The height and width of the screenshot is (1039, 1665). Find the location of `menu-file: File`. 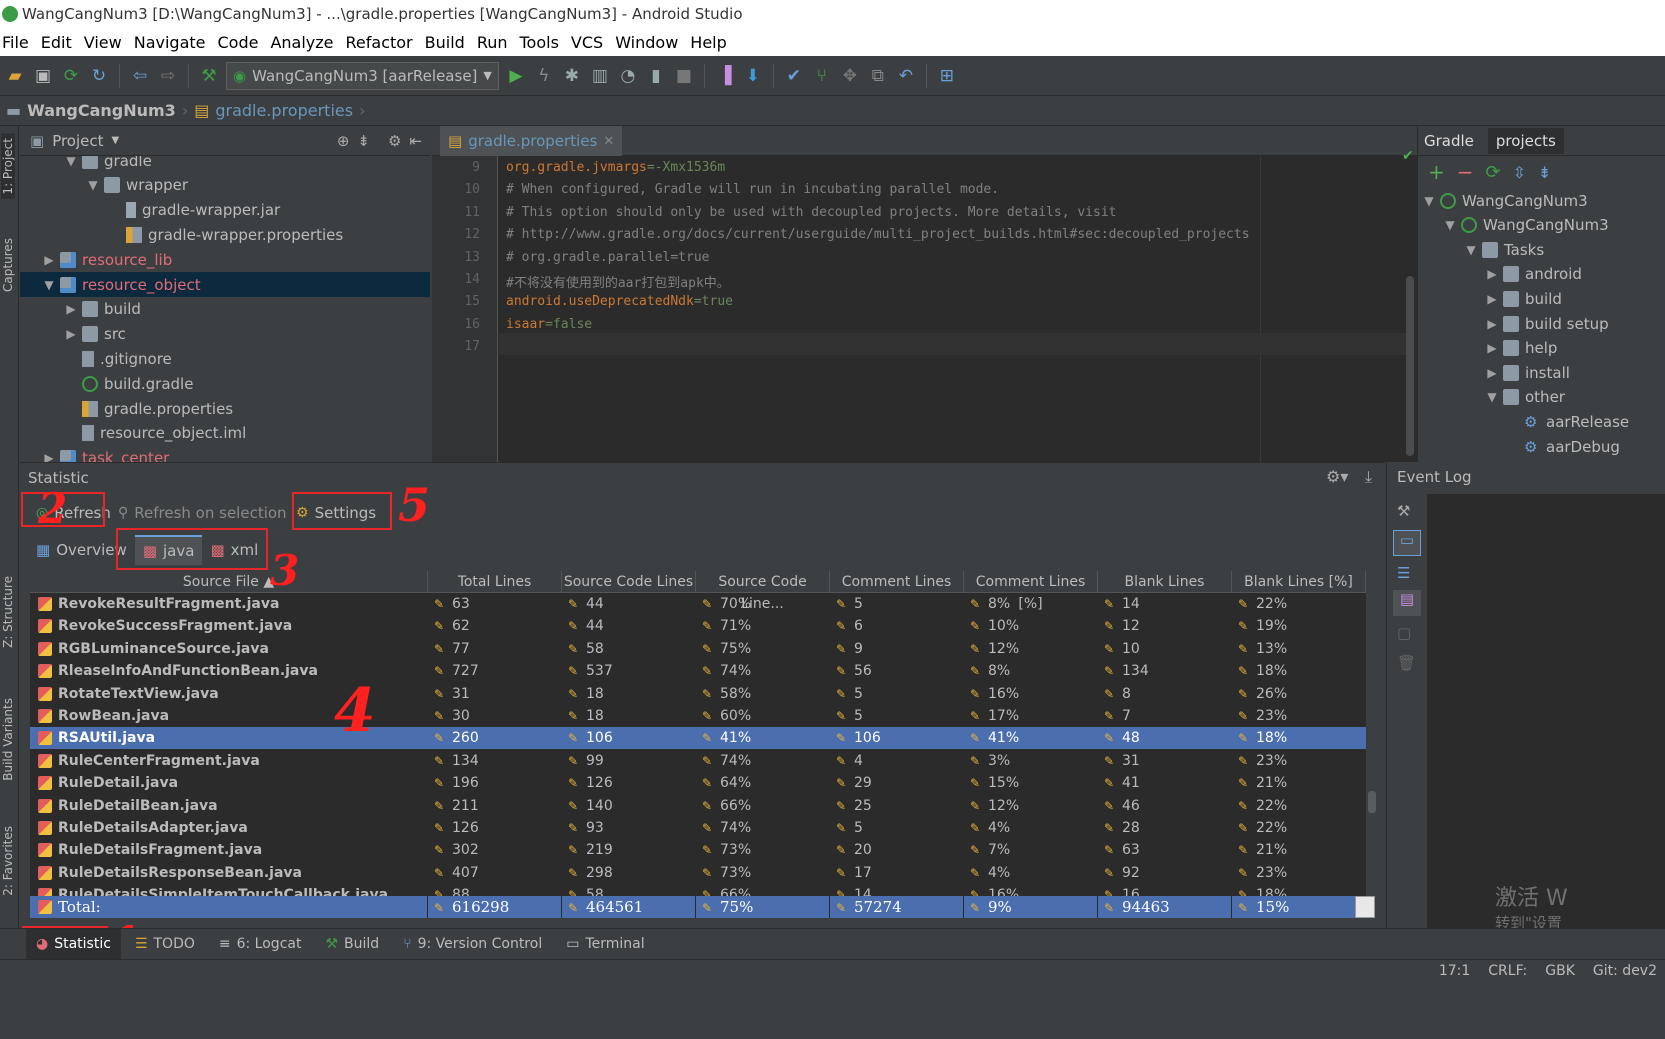

menu-file: File is located at coordinates (17, 42).